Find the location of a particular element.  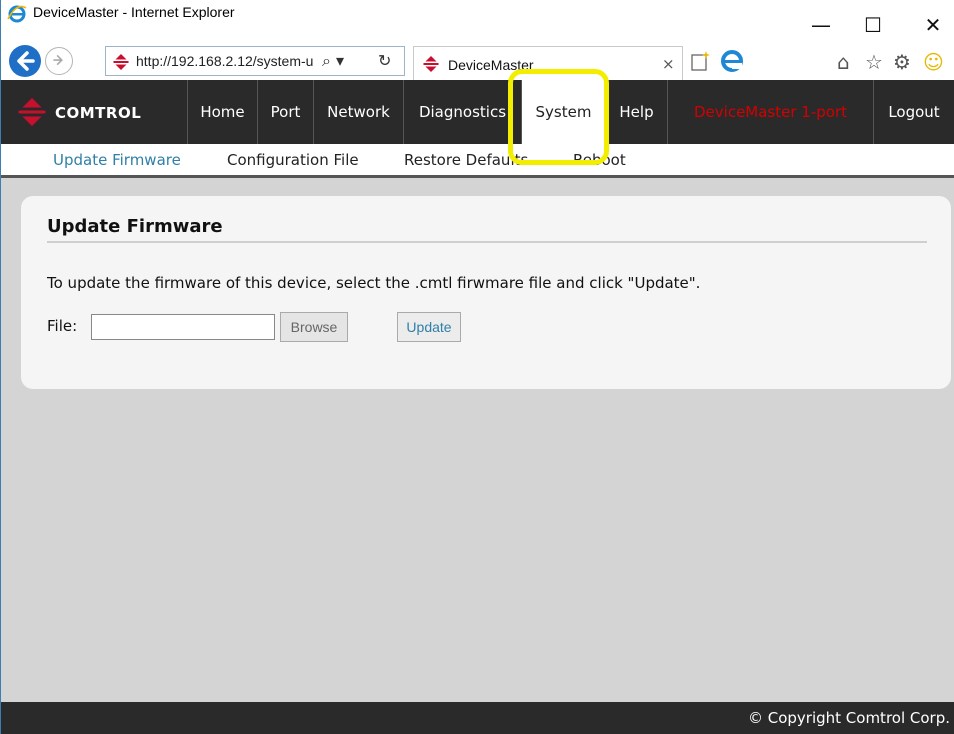

star-icon: ☆ is located at coordinates (874, 62).